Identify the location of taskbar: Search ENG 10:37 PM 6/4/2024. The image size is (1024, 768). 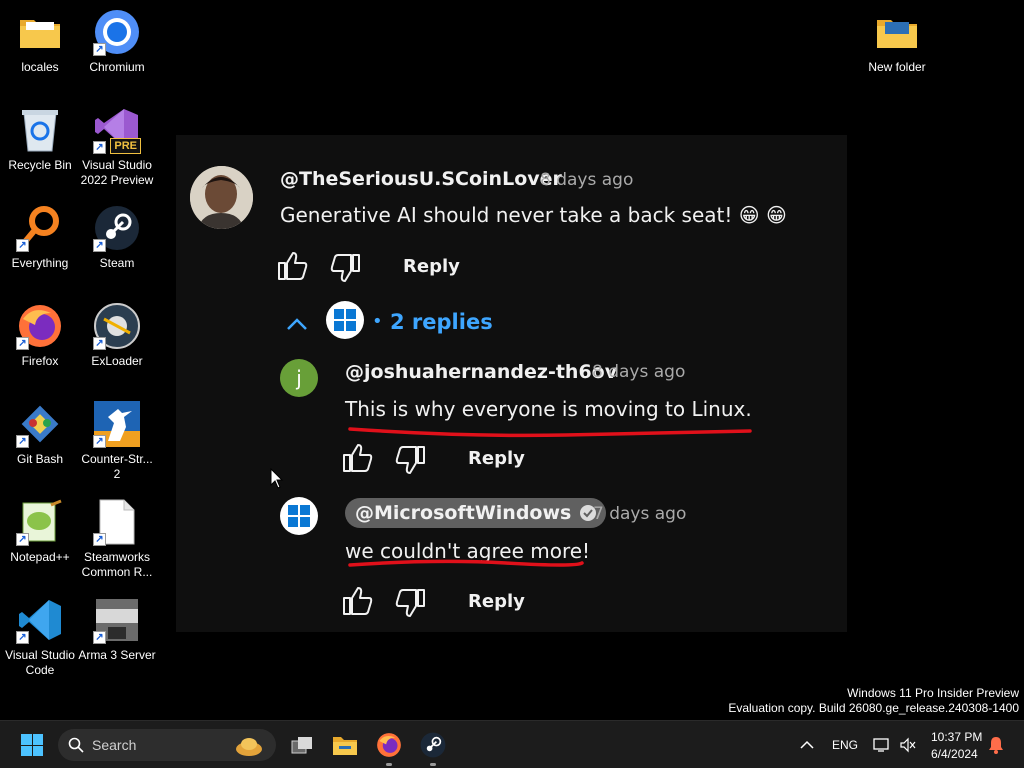
(512, 744).